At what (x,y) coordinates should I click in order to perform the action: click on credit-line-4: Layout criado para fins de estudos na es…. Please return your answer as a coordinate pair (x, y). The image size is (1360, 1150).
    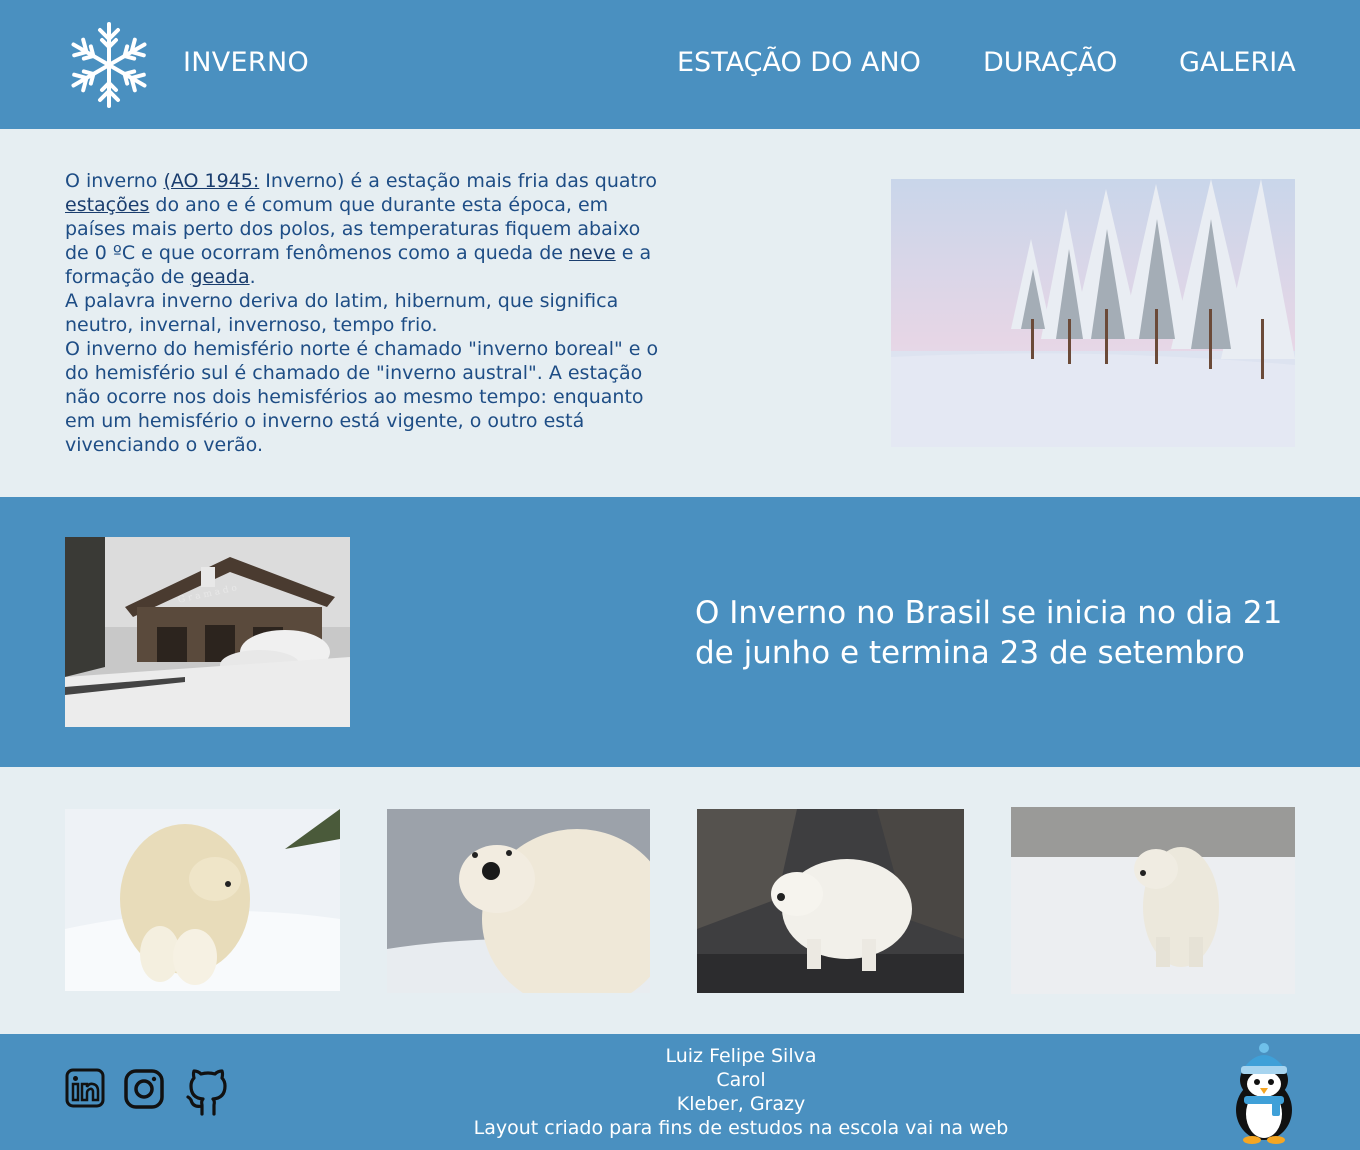
    Looking at the image, I should click on (741, 1128).